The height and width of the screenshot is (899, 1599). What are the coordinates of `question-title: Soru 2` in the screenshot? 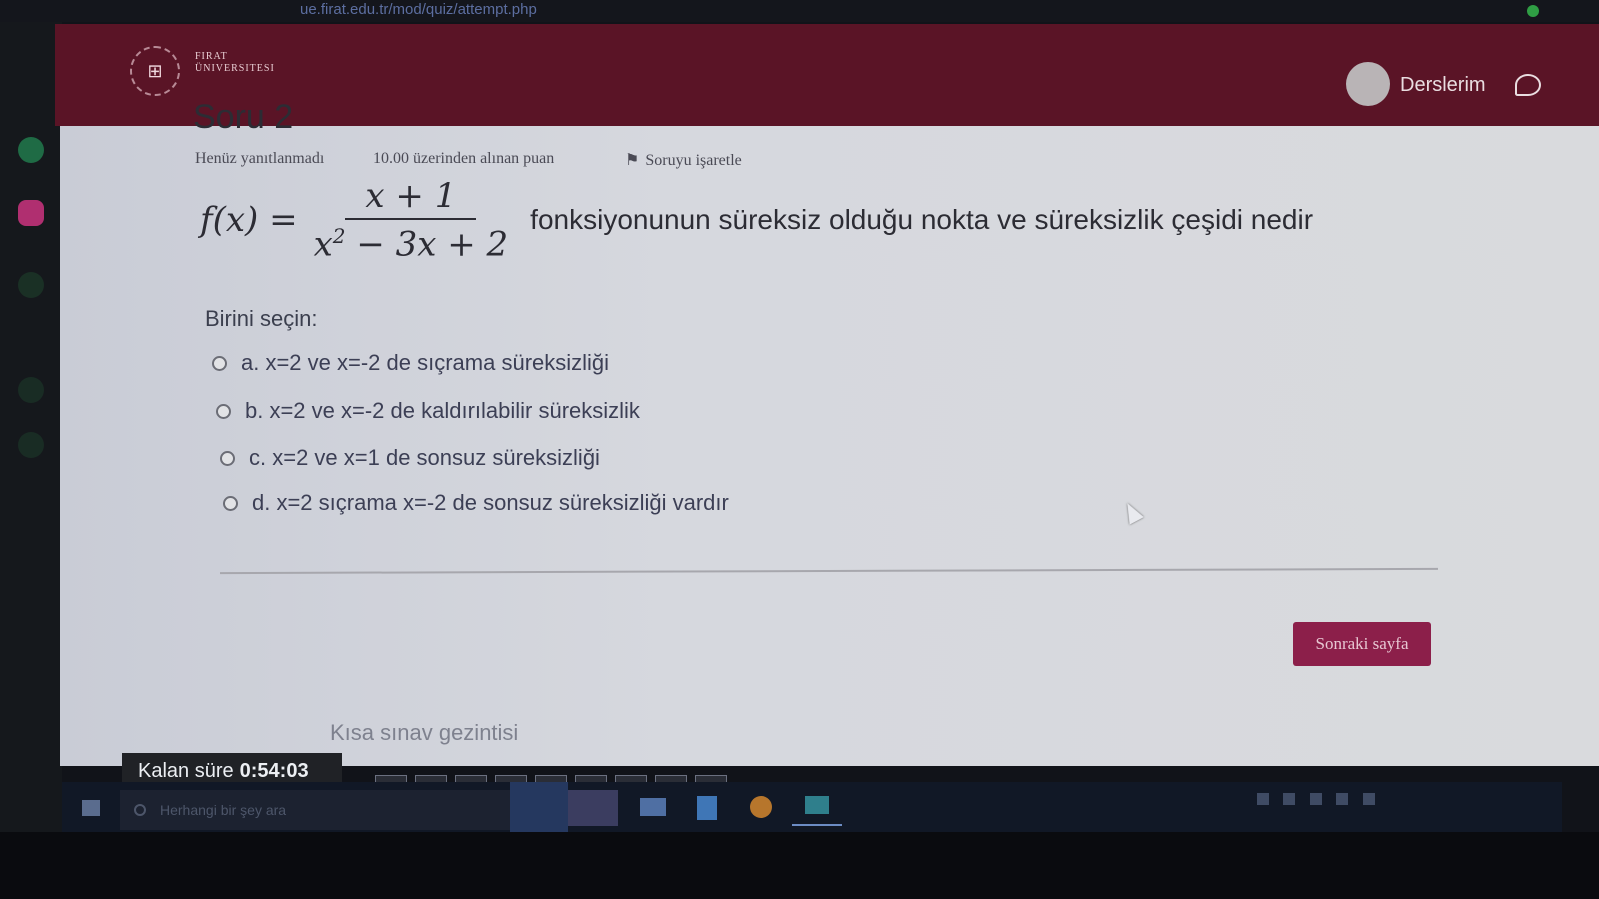 It's located at (243, 117).